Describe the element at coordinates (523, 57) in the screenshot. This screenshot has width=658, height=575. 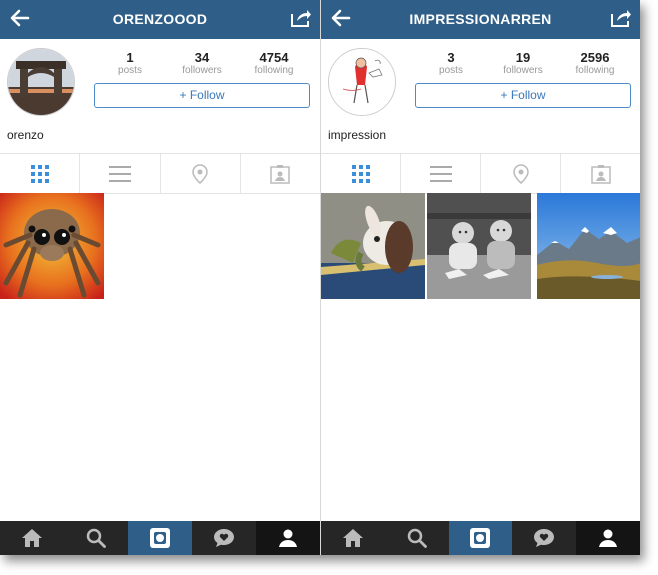
I see `followers-count: 19` at that location.